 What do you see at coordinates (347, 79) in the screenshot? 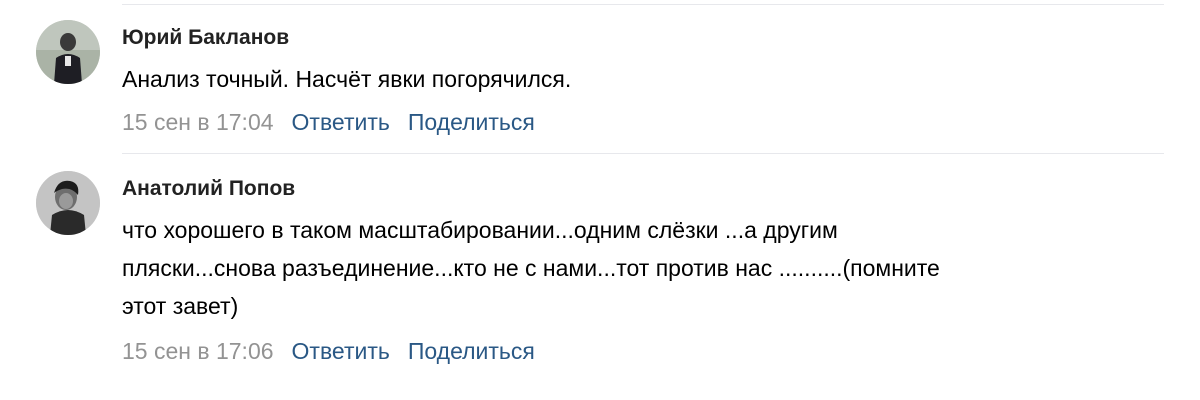
I see `comment-text: Анализ точный. Насчёт явки погорячился.` at bounding box center [347, 79].